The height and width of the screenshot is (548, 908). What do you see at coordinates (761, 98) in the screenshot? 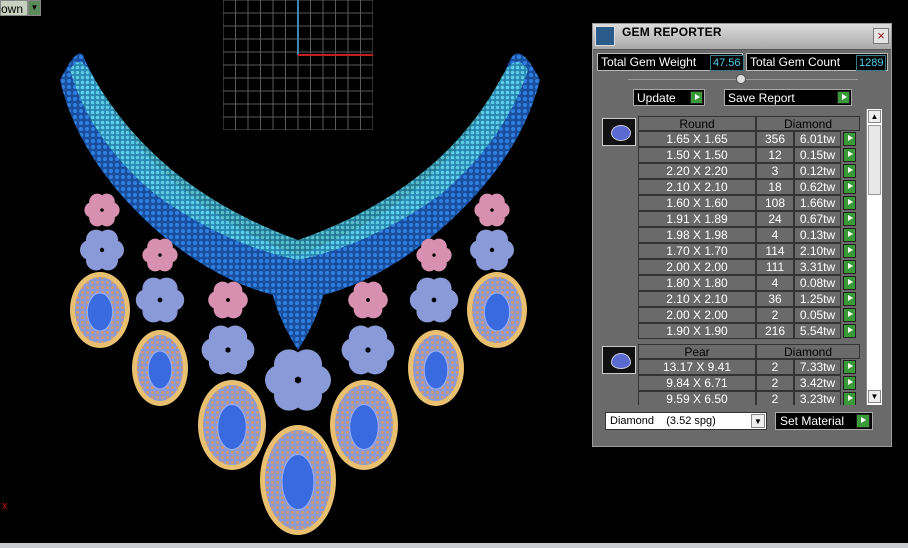
I see `save-report-label: Save Report` at bounding box center [761, 98].